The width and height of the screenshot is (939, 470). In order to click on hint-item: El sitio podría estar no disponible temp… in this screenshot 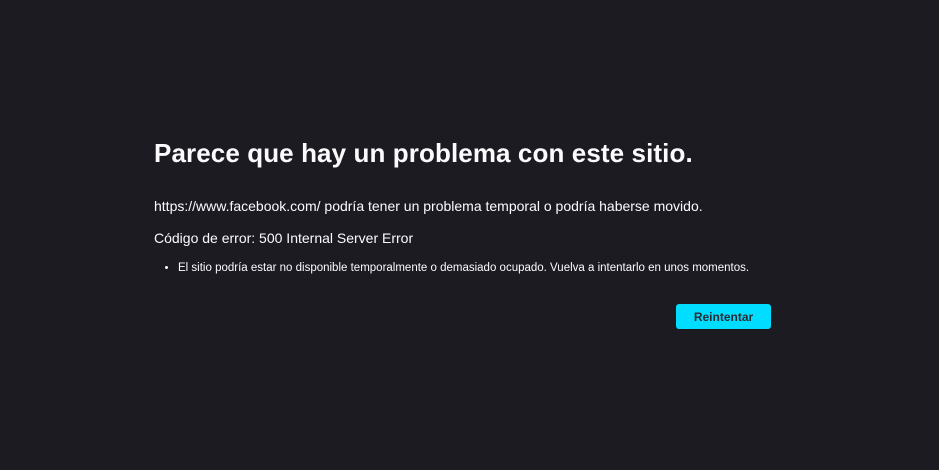, I will do `click(463, 268)`.